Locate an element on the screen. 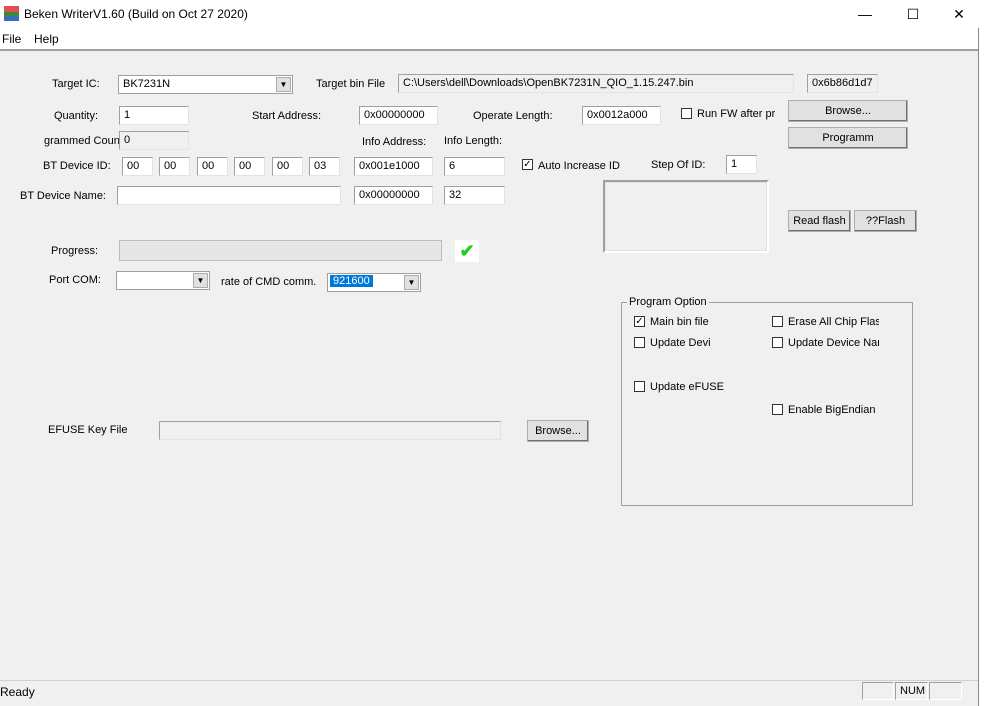 The image size is (987, 706). window-title: Beken WriterV1.60 (Build on Oct 27 2020) is located at coordinates (136, 14).